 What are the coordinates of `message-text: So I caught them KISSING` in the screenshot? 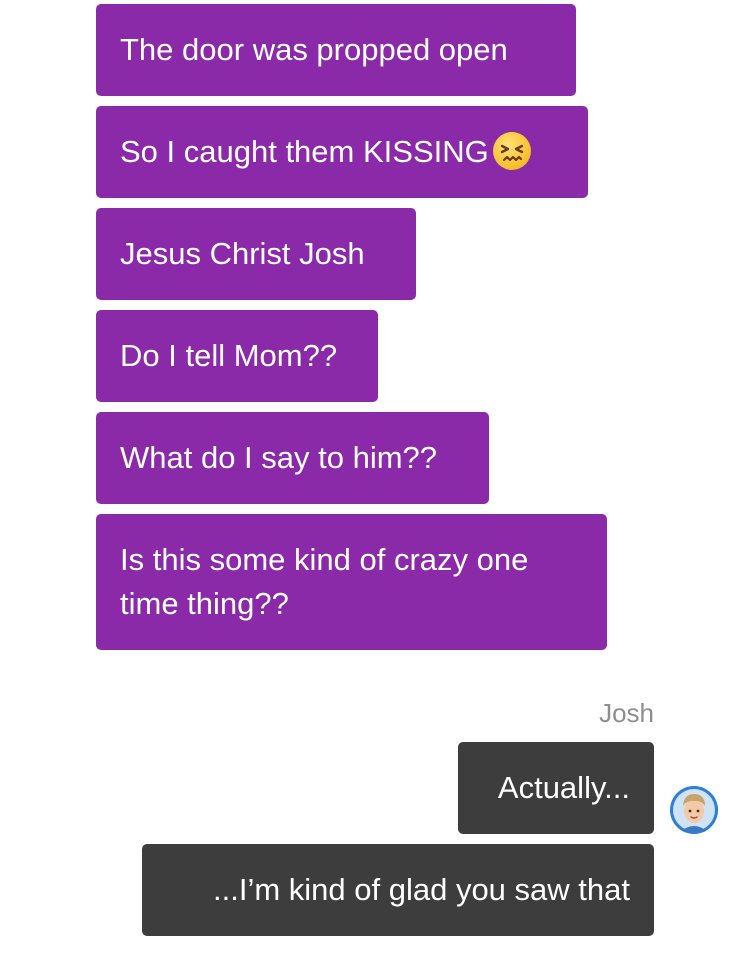 It's located at (304, 151).